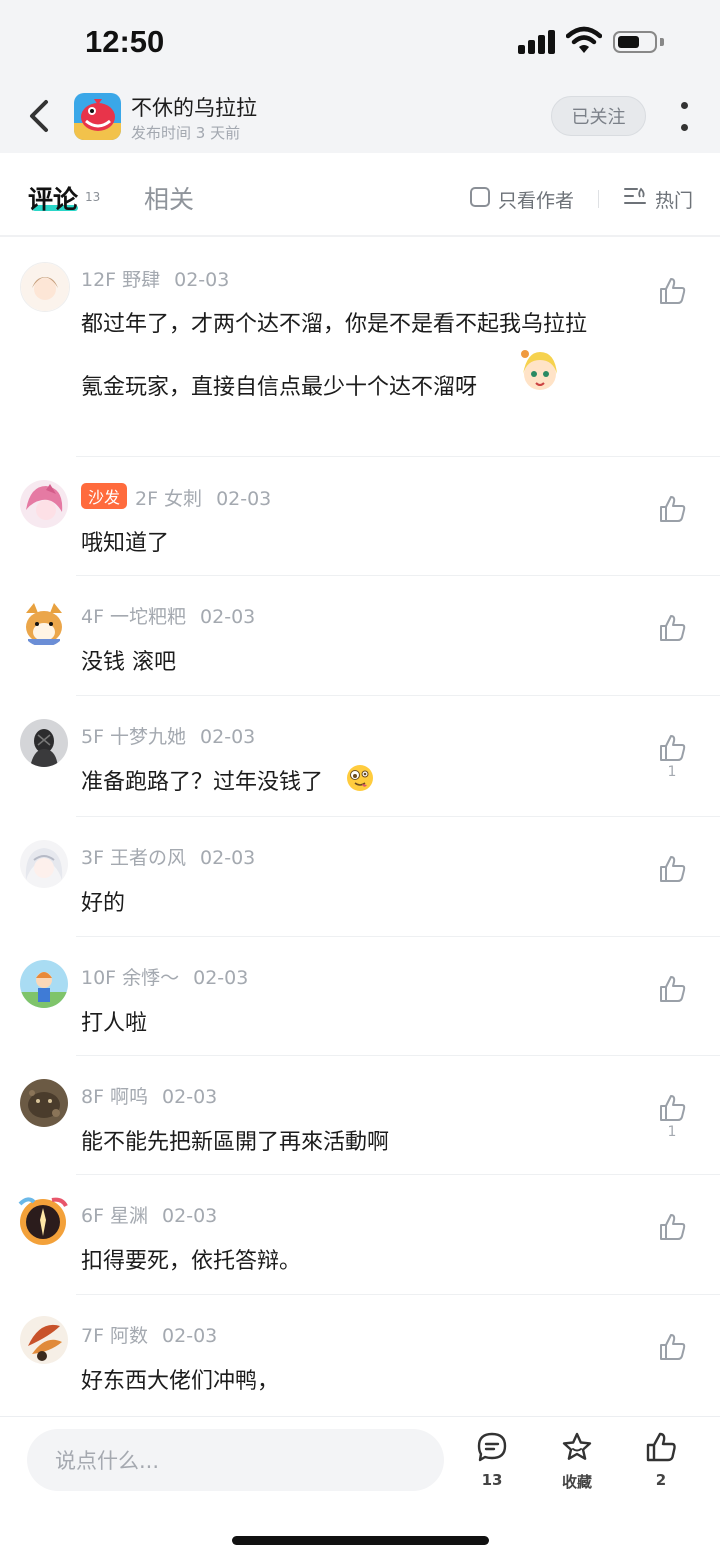 This screenshot has width=720, height=1559. Describe the element at coordinates (169, 198) in the screenshot. I see `tab-related: 相关` at that location.